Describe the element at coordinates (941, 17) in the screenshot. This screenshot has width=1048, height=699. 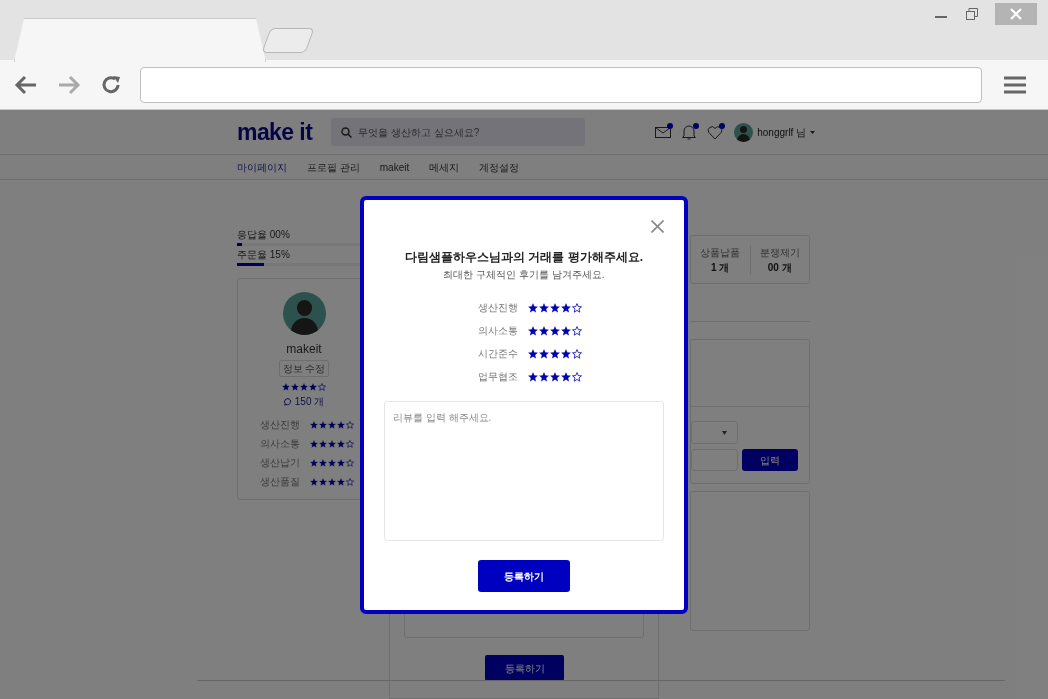
I see `minimize-icon` at that location.